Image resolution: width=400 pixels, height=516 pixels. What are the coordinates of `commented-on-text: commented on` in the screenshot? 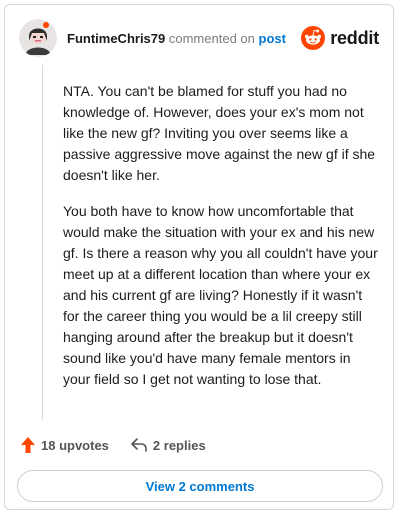 It's located at (211, 38).